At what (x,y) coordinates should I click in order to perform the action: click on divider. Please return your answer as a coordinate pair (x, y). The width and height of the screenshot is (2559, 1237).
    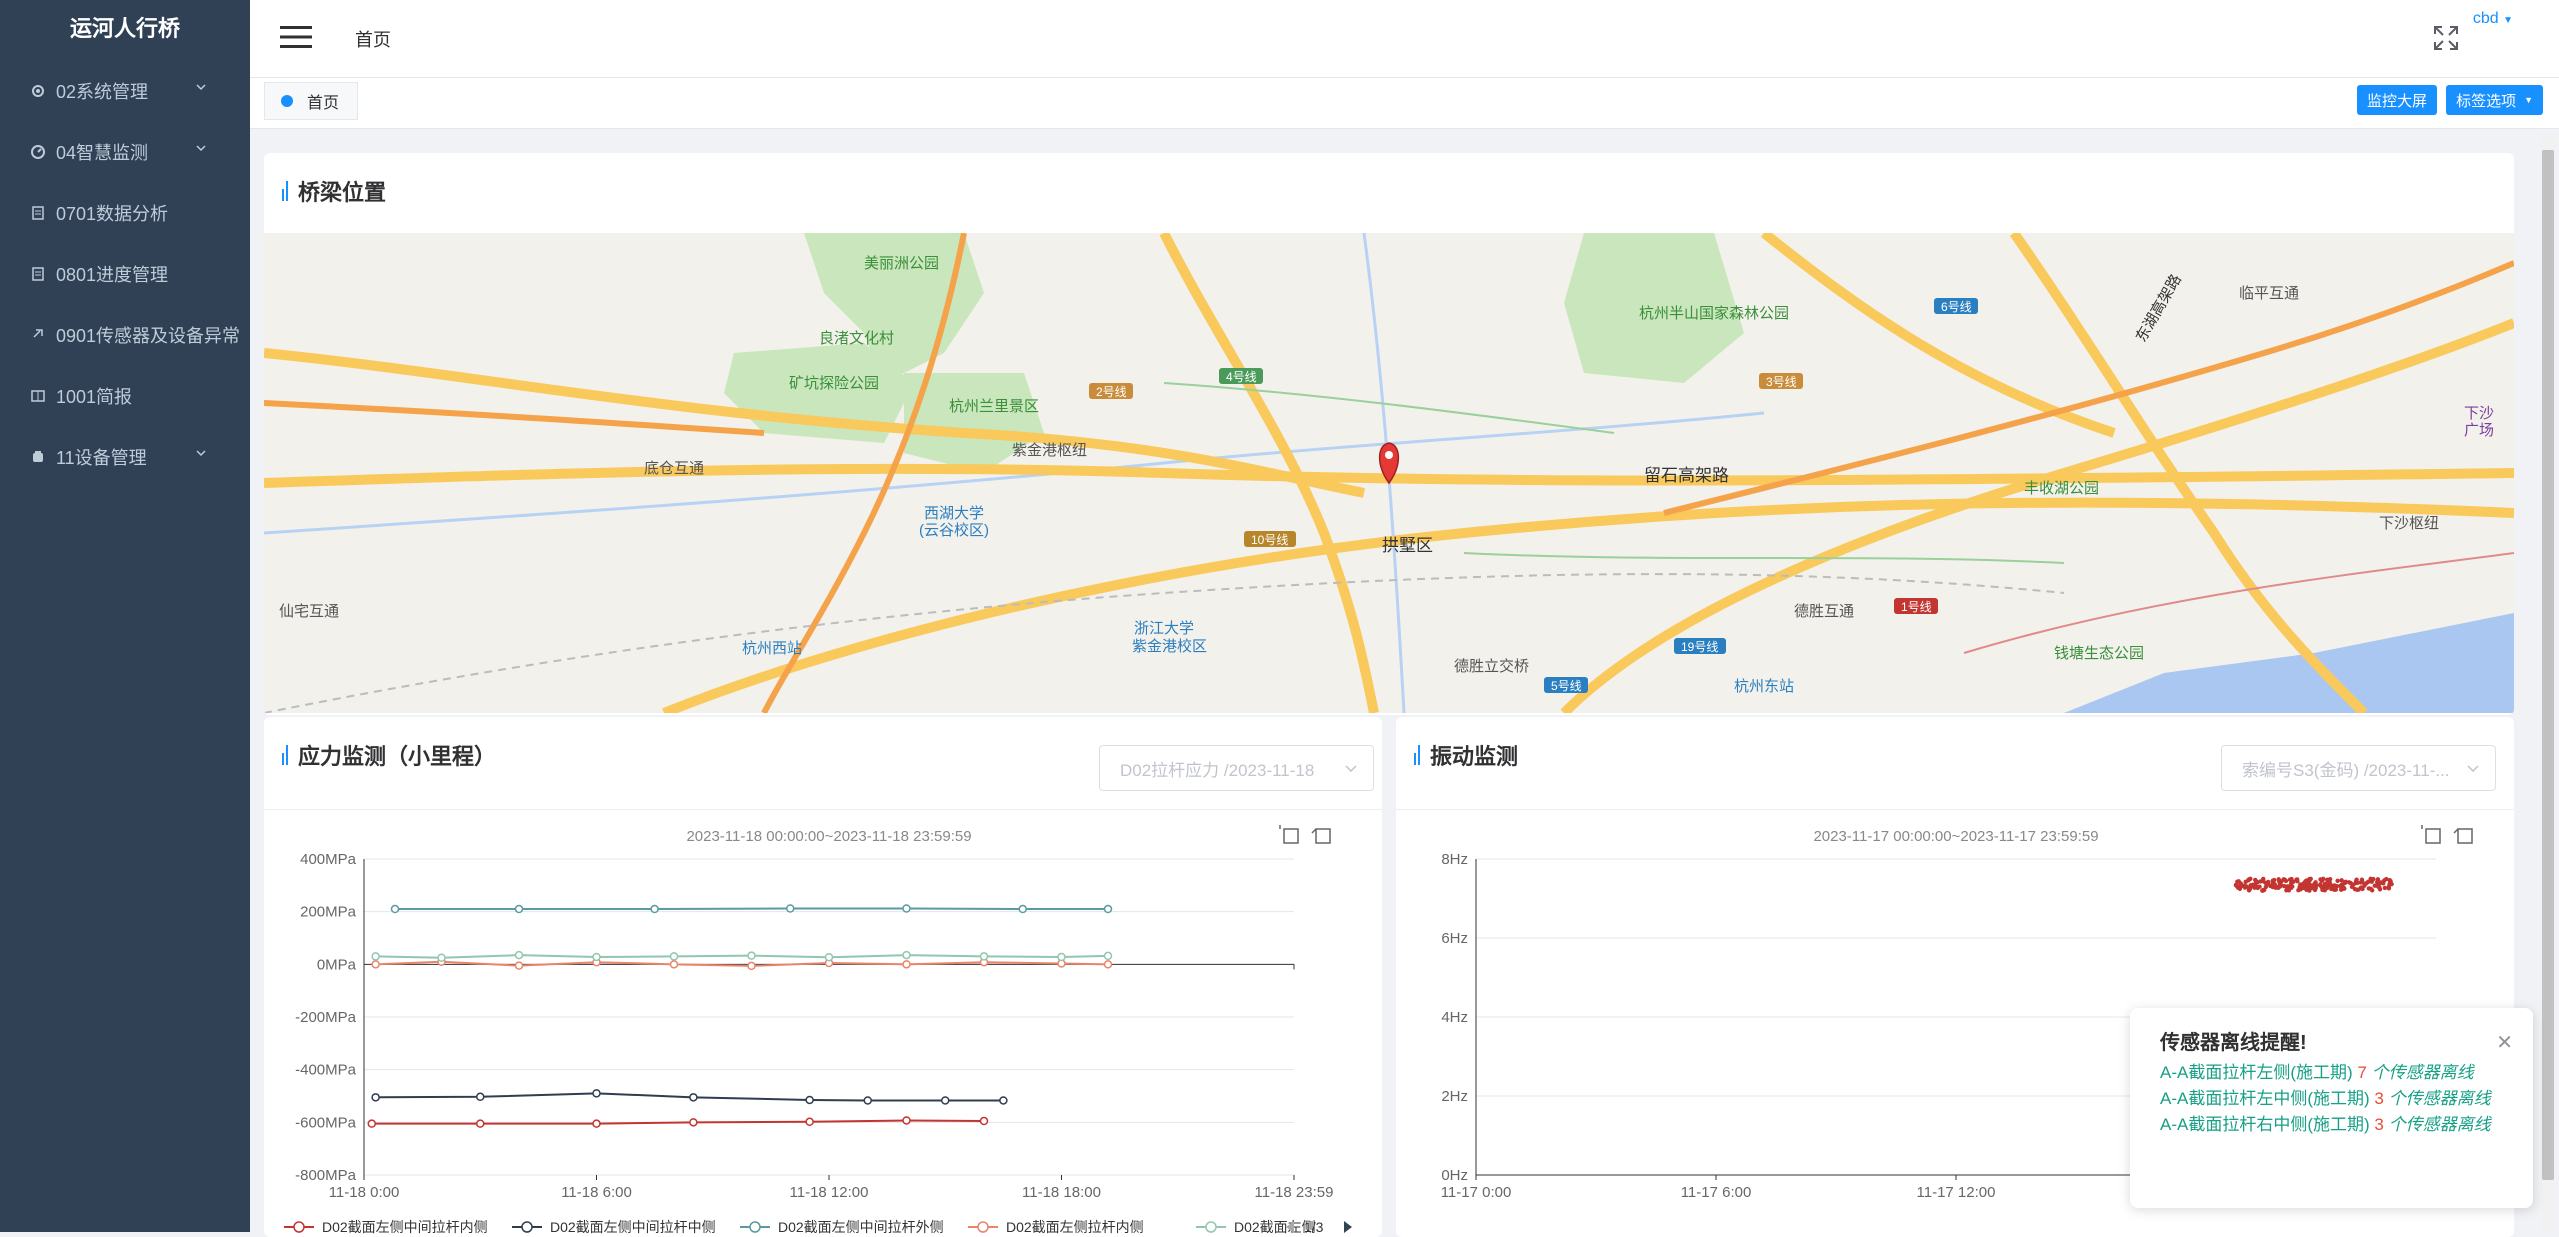
    Looking at the image, I should click on (823, 809).